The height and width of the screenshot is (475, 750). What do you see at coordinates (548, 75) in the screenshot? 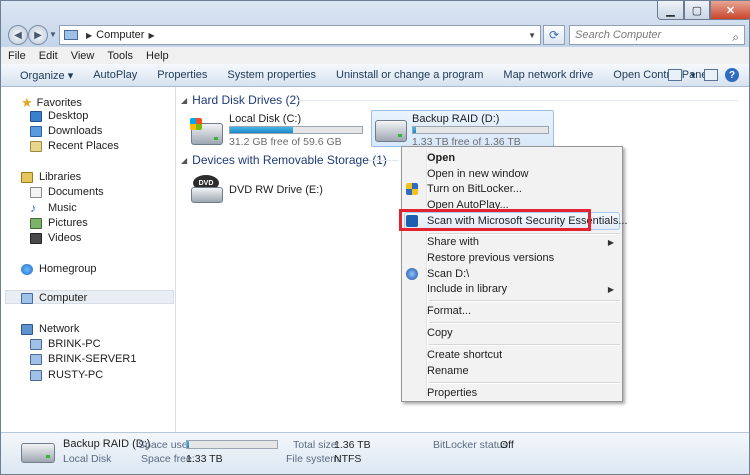
I see `map-network-drive-button: Map network drive` at bounding box center [548, 75].